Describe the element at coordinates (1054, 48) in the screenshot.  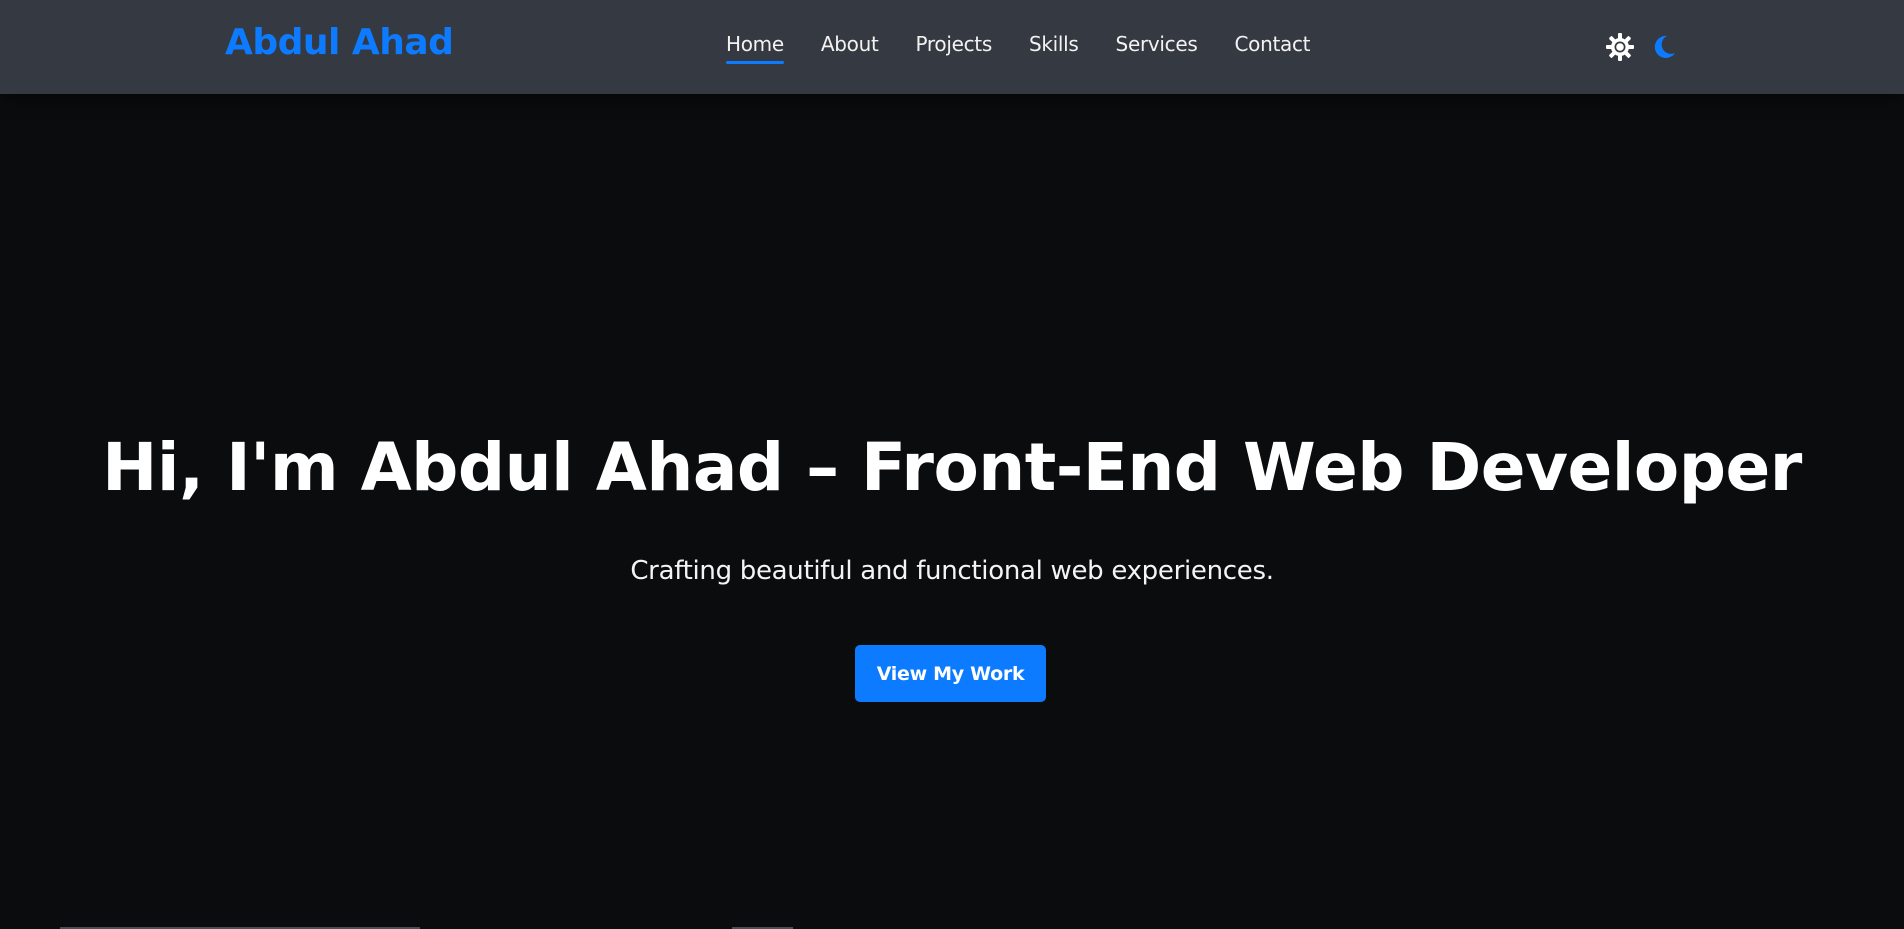
I see `nav-skills: Skills` at that location.